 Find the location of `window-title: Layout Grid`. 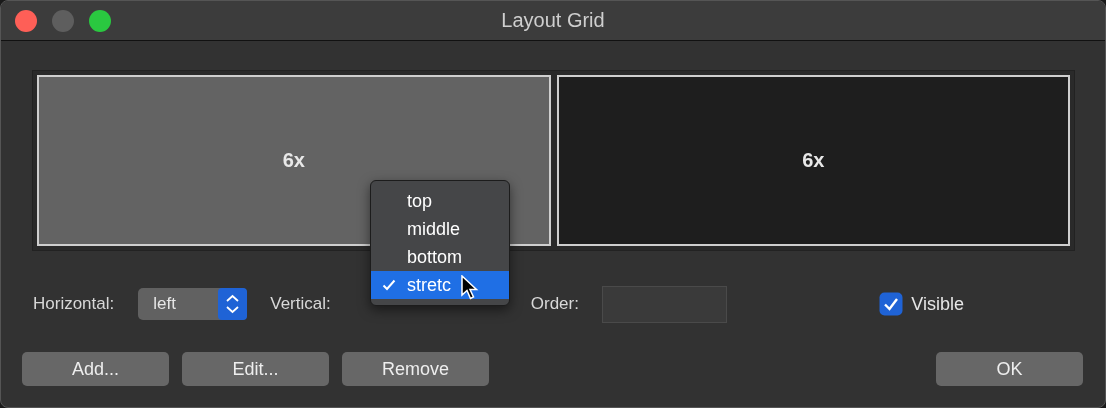

window-title: Layout Grid is located at coordinates (553, 20).